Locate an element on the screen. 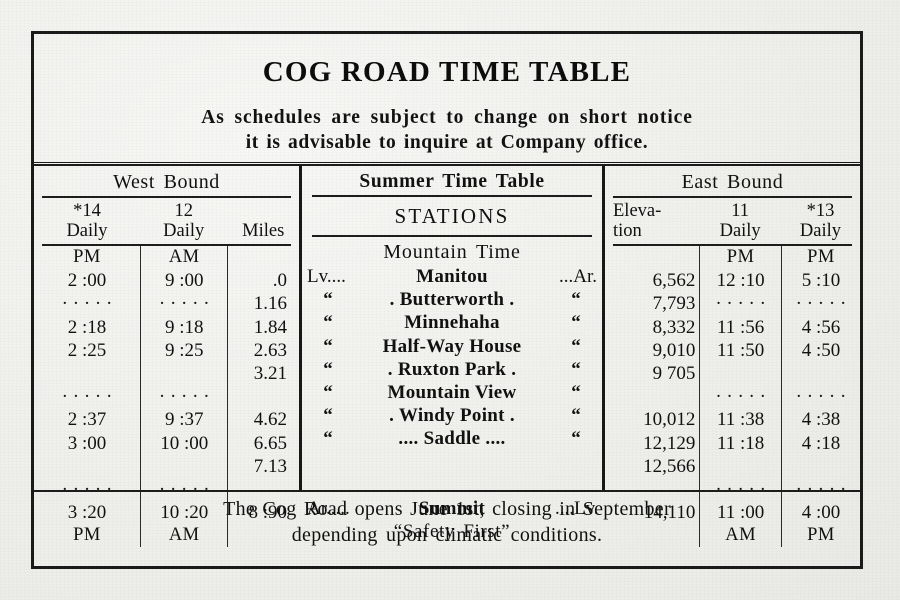 This screenshot has width=900, height=600. table-row: 12,566 is located at coordinates (732, 466).